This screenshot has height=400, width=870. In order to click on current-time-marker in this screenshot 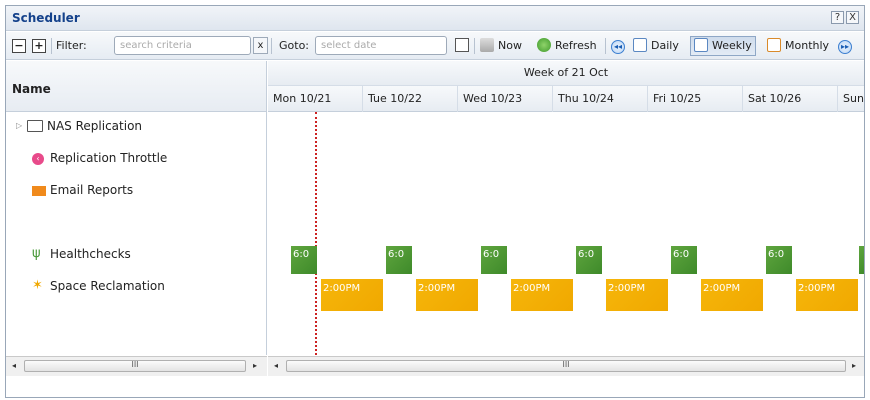, I will do `click(316, 233)`.